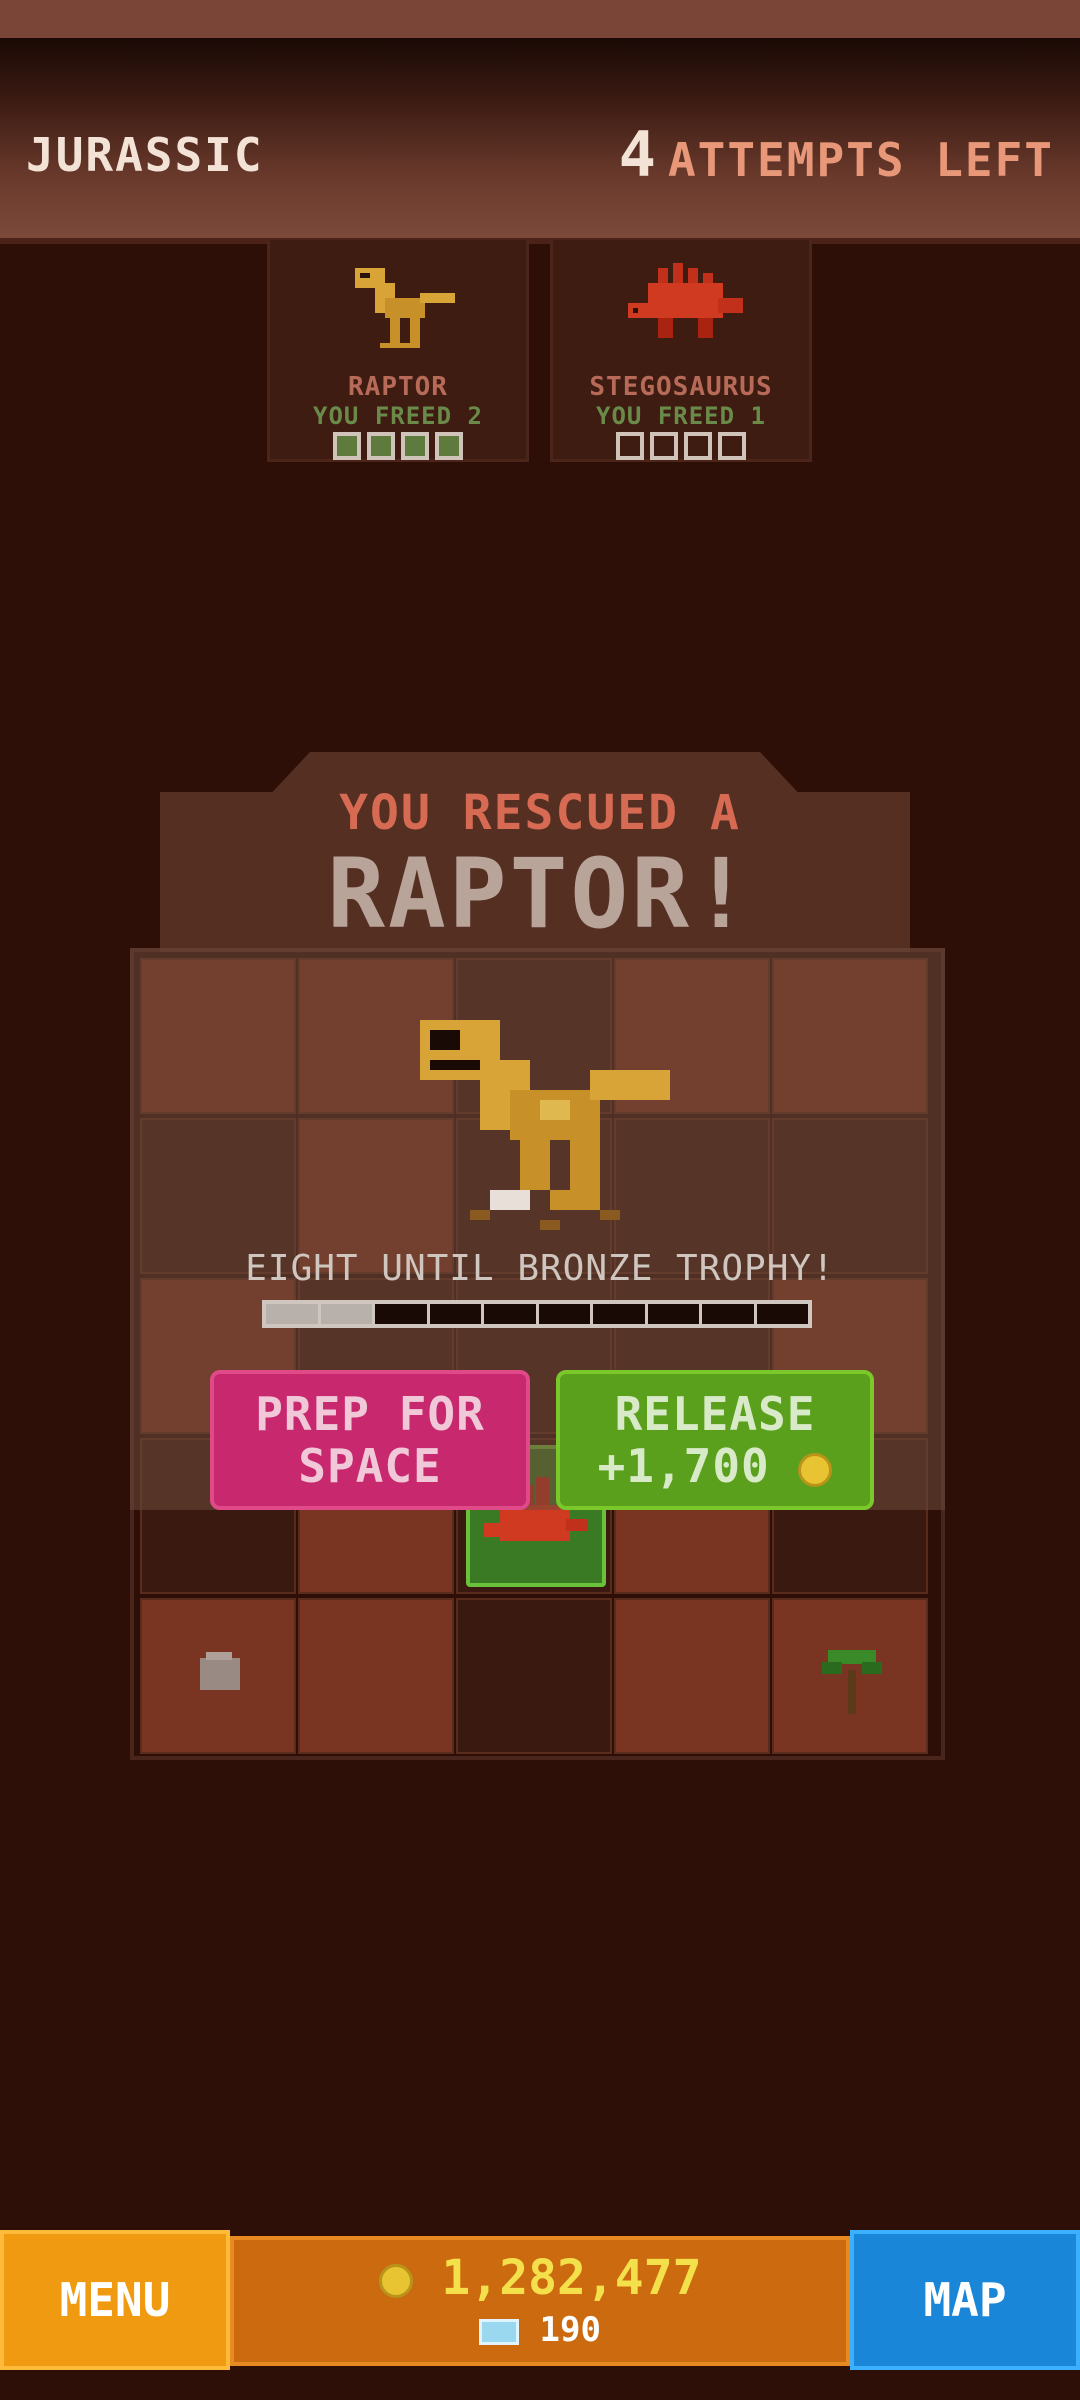 The width and height of the screenshot is (1080, 2400). Describe the element at coordinates (499, 2331) in the screenshot. I see `gem-icon` at that location.